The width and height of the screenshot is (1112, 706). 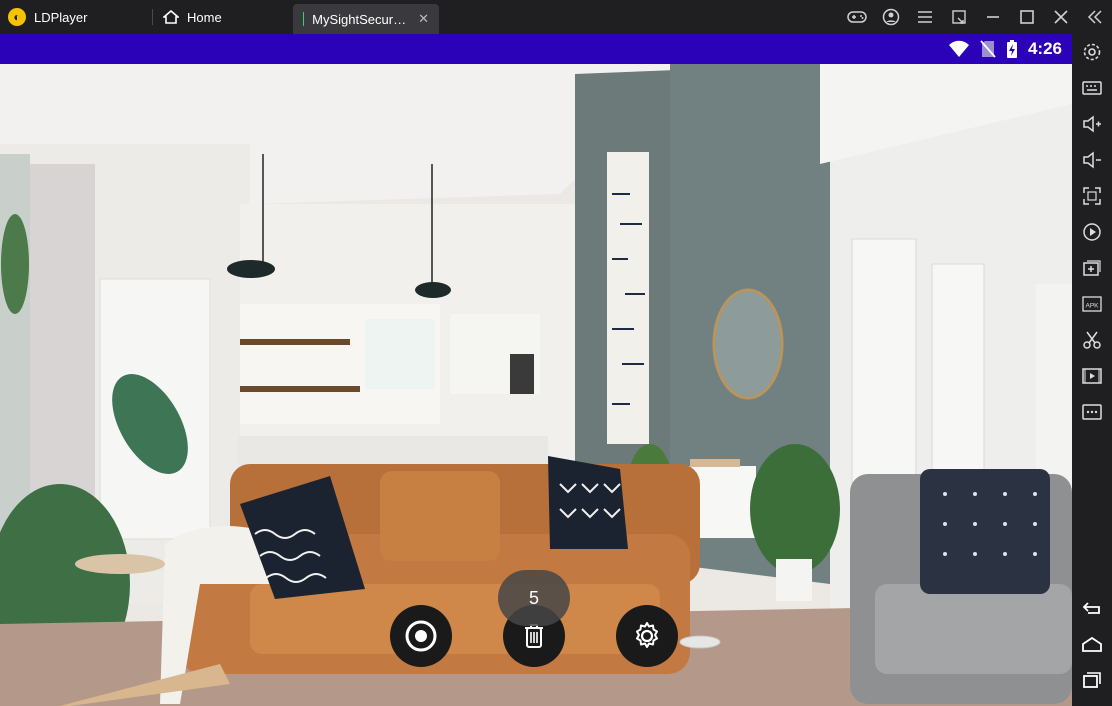 I want to click on toolbar-scissors, so click(x=1092, y=340).